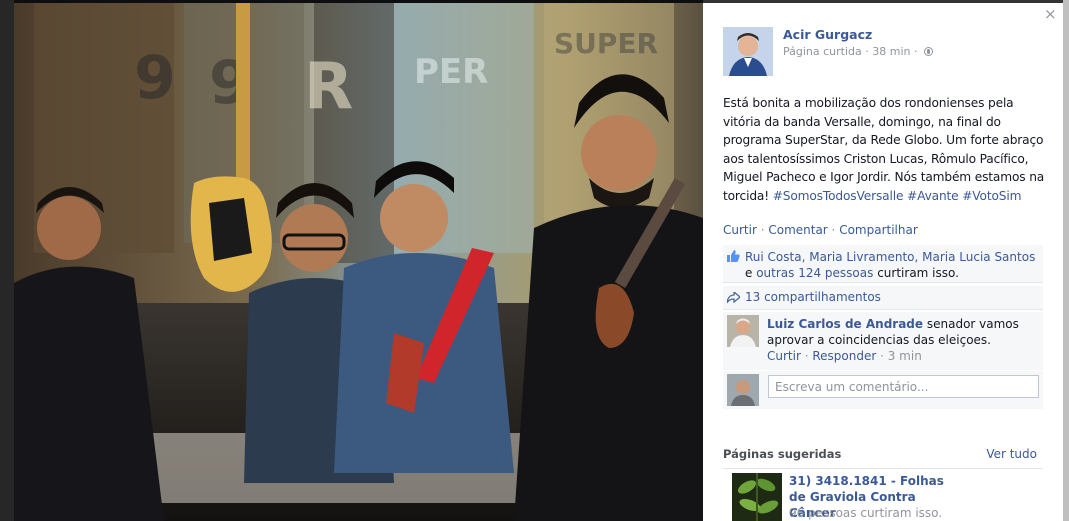  I want to click on post-meta: Página curtida · 38 min ·, so click(858, 51).